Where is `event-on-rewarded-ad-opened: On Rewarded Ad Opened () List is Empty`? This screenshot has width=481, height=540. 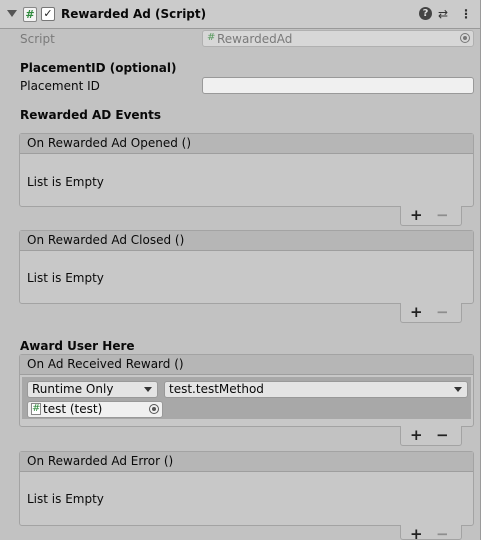 event-on-rewarded-ad-opened: On Rewarded Ad Opened () List is Empty is located at coordinates (246, 170).